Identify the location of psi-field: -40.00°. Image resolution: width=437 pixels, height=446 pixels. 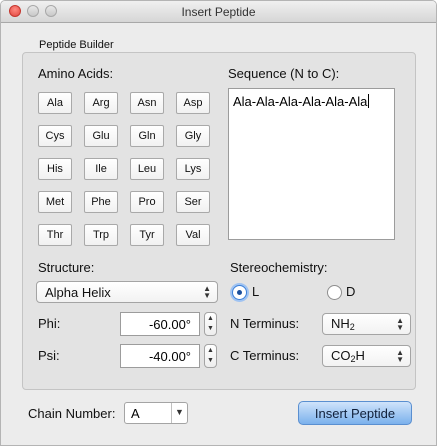
(160, 356).